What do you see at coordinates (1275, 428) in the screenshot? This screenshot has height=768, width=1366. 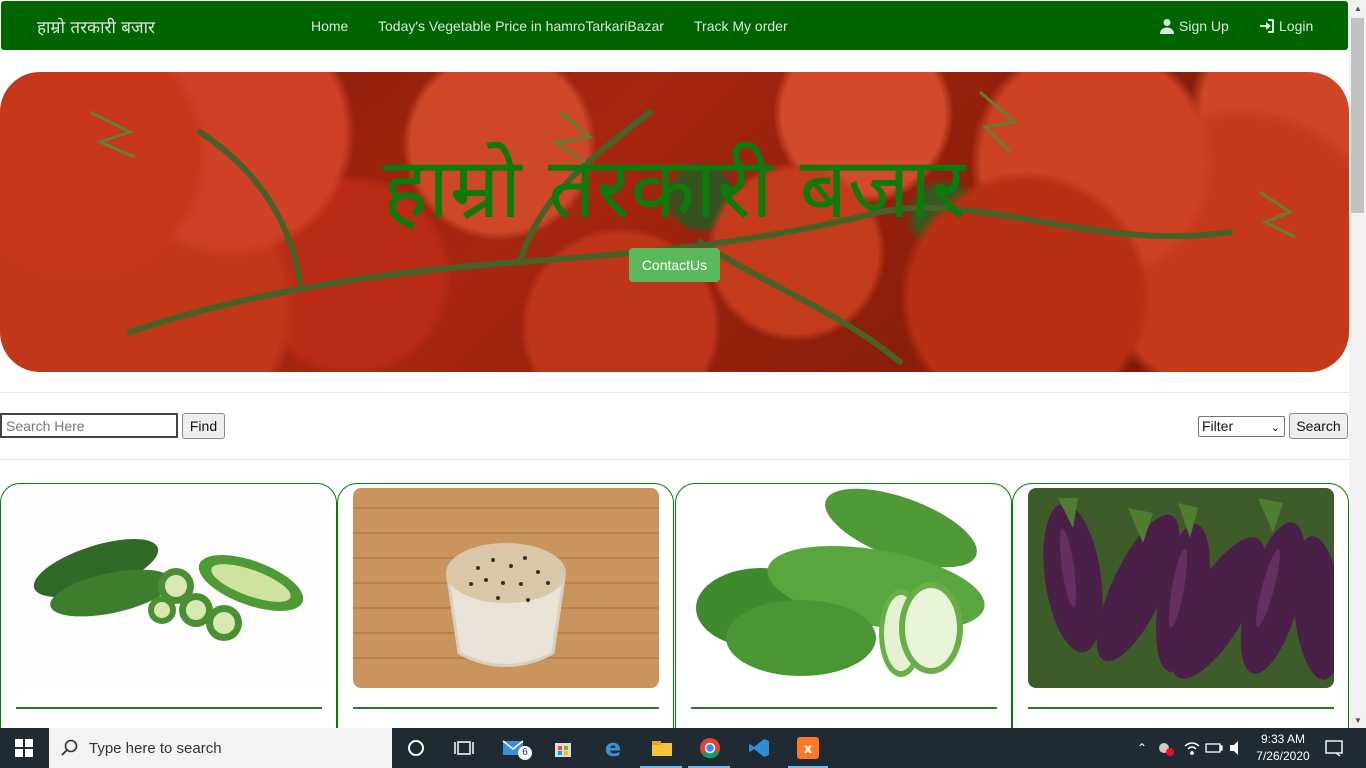 I see `chevron-down-icon: ⌄` at bounding box center [1275, 428].